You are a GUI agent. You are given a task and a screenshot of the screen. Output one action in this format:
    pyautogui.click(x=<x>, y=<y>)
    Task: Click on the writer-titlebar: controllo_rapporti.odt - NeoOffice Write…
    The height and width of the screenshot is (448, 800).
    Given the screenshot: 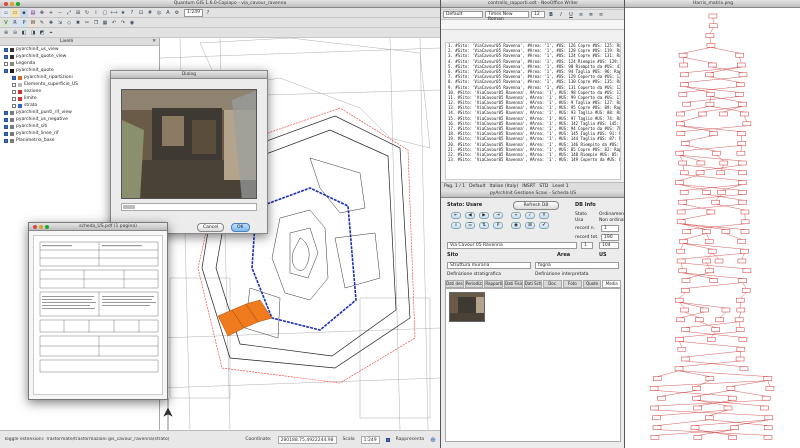 What is the action you would take?
    pyautogui.click(x=533, y=4)
    